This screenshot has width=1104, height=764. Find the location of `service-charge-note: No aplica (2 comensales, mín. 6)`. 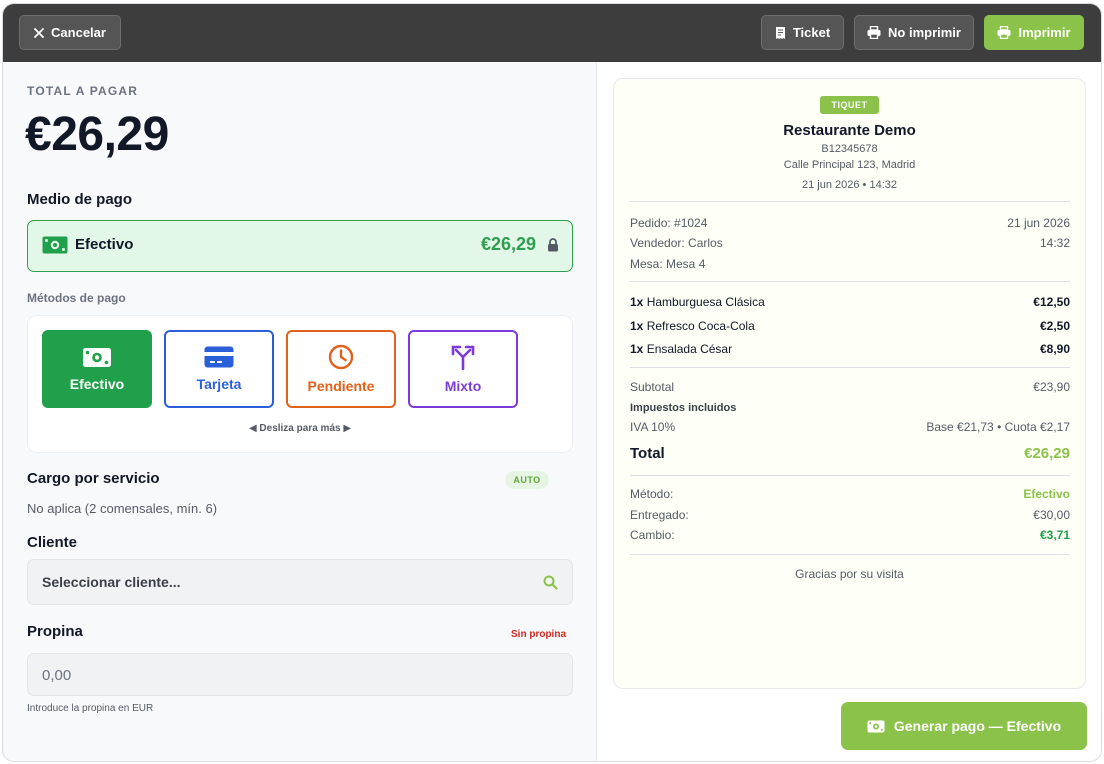

service-charge-note: No aplica (2 comensales, mín. 6) is located at coordinates (122, 508).